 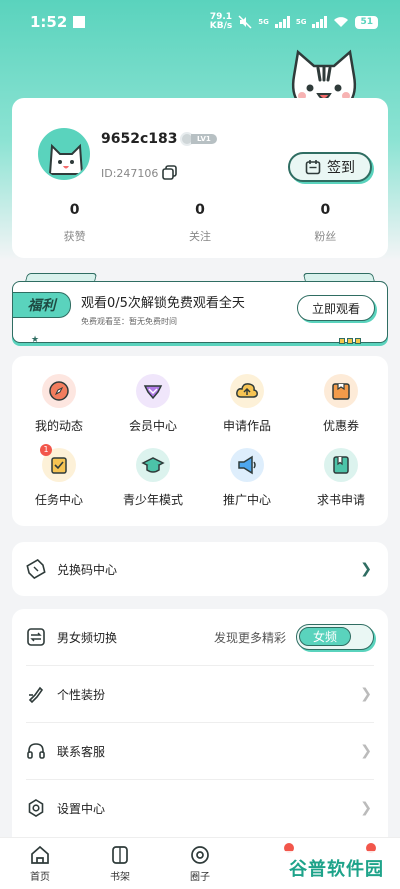 I want to click on nav-home-label: 首页, so click(x=40, y=877).